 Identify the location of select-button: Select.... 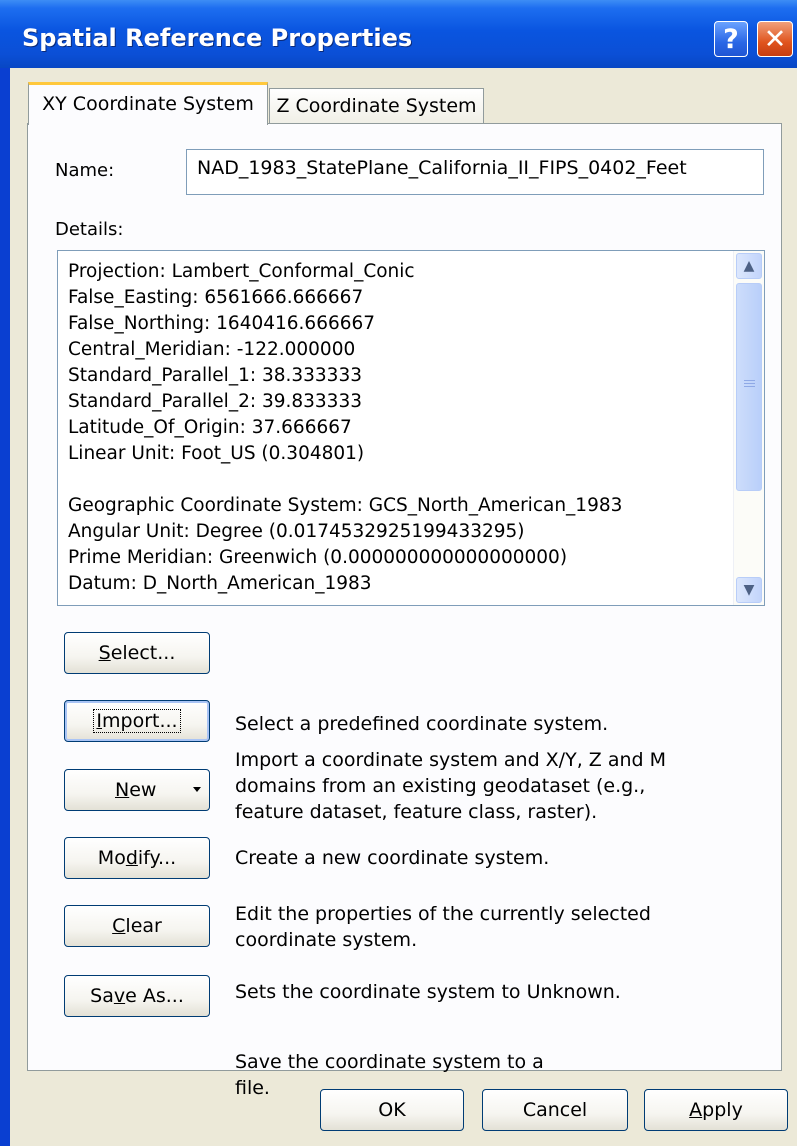
(137, 653).